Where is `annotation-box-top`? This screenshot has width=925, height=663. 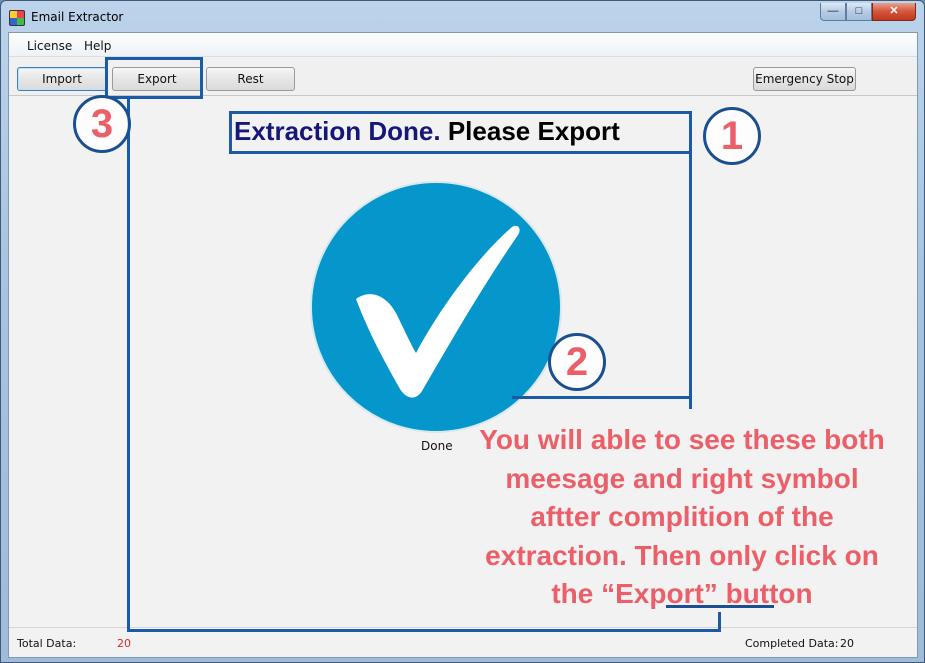
annotation-box-top is located at coordinates (460, 112).